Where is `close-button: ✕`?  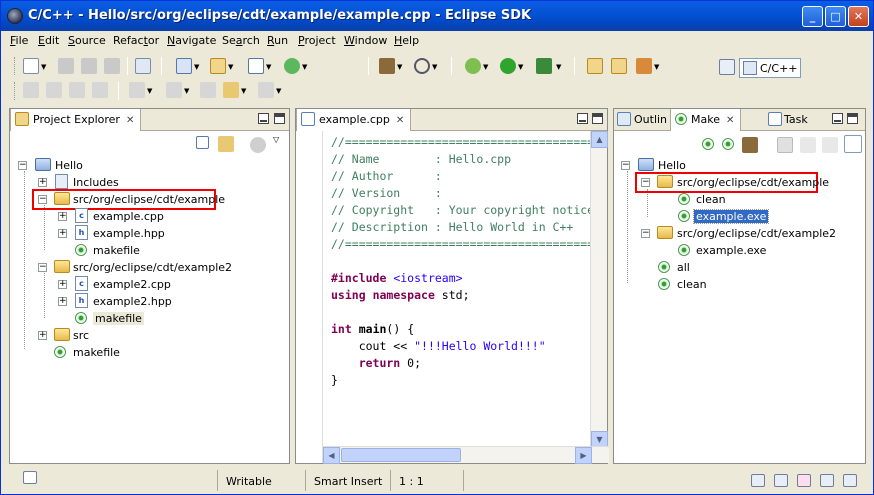
close-button: ✕ is located at coordinates (858, 16).